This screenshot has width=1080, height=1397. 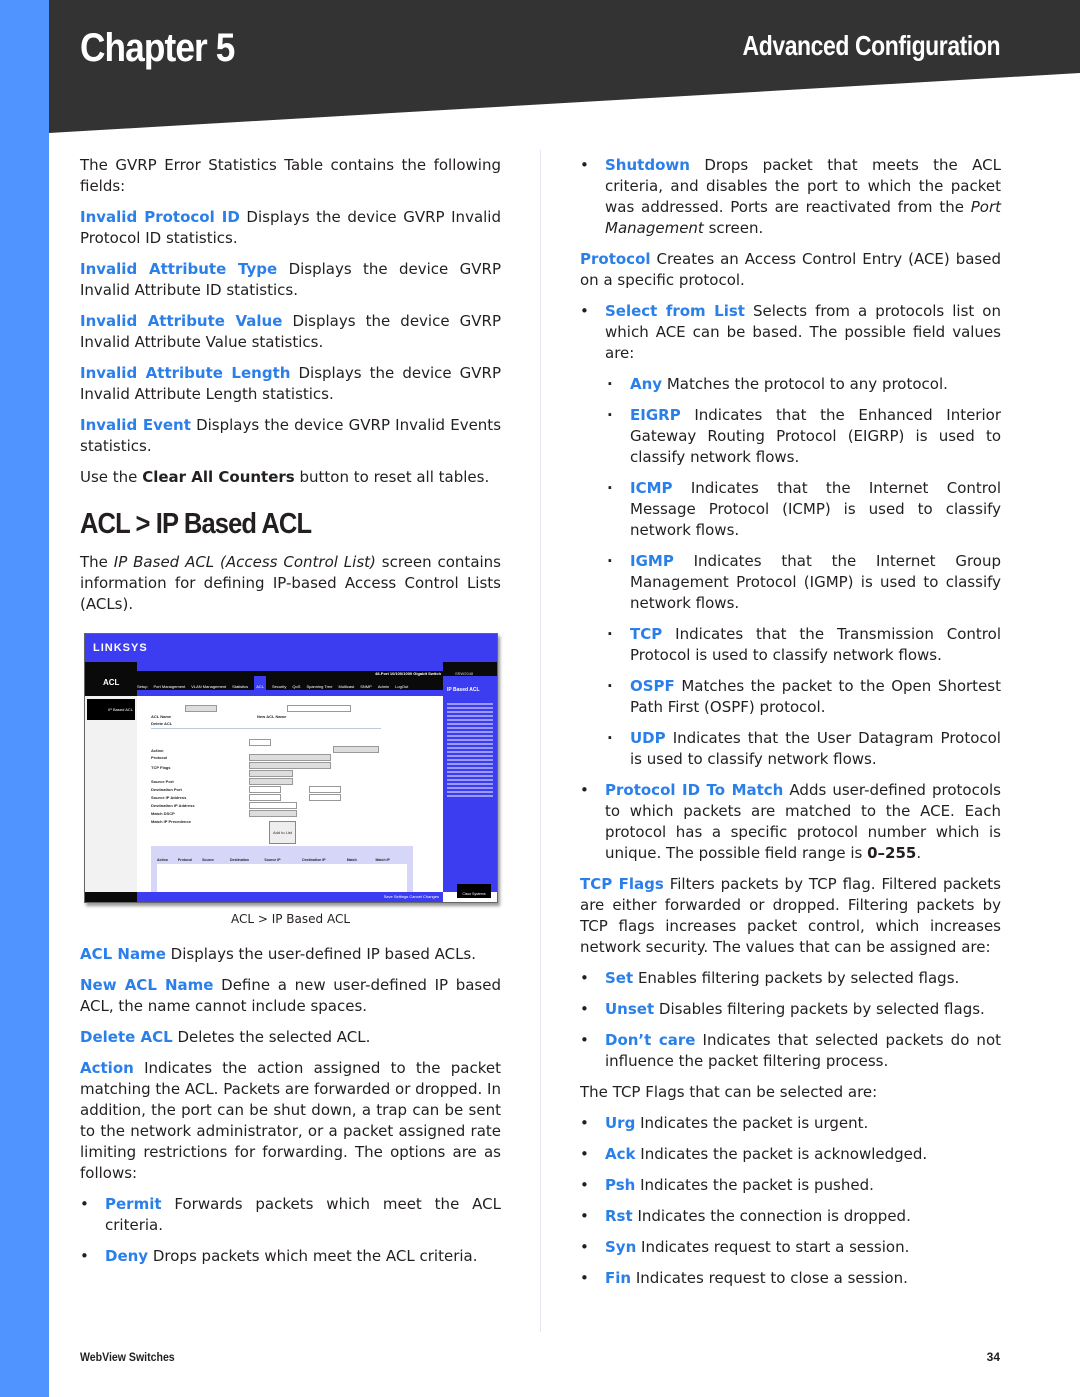 What do you see at coordinates (290, 897) in the screenshot?
I see `screenshot-footer: Save Settings Cancel Changes` at bounding box center [290, 897].